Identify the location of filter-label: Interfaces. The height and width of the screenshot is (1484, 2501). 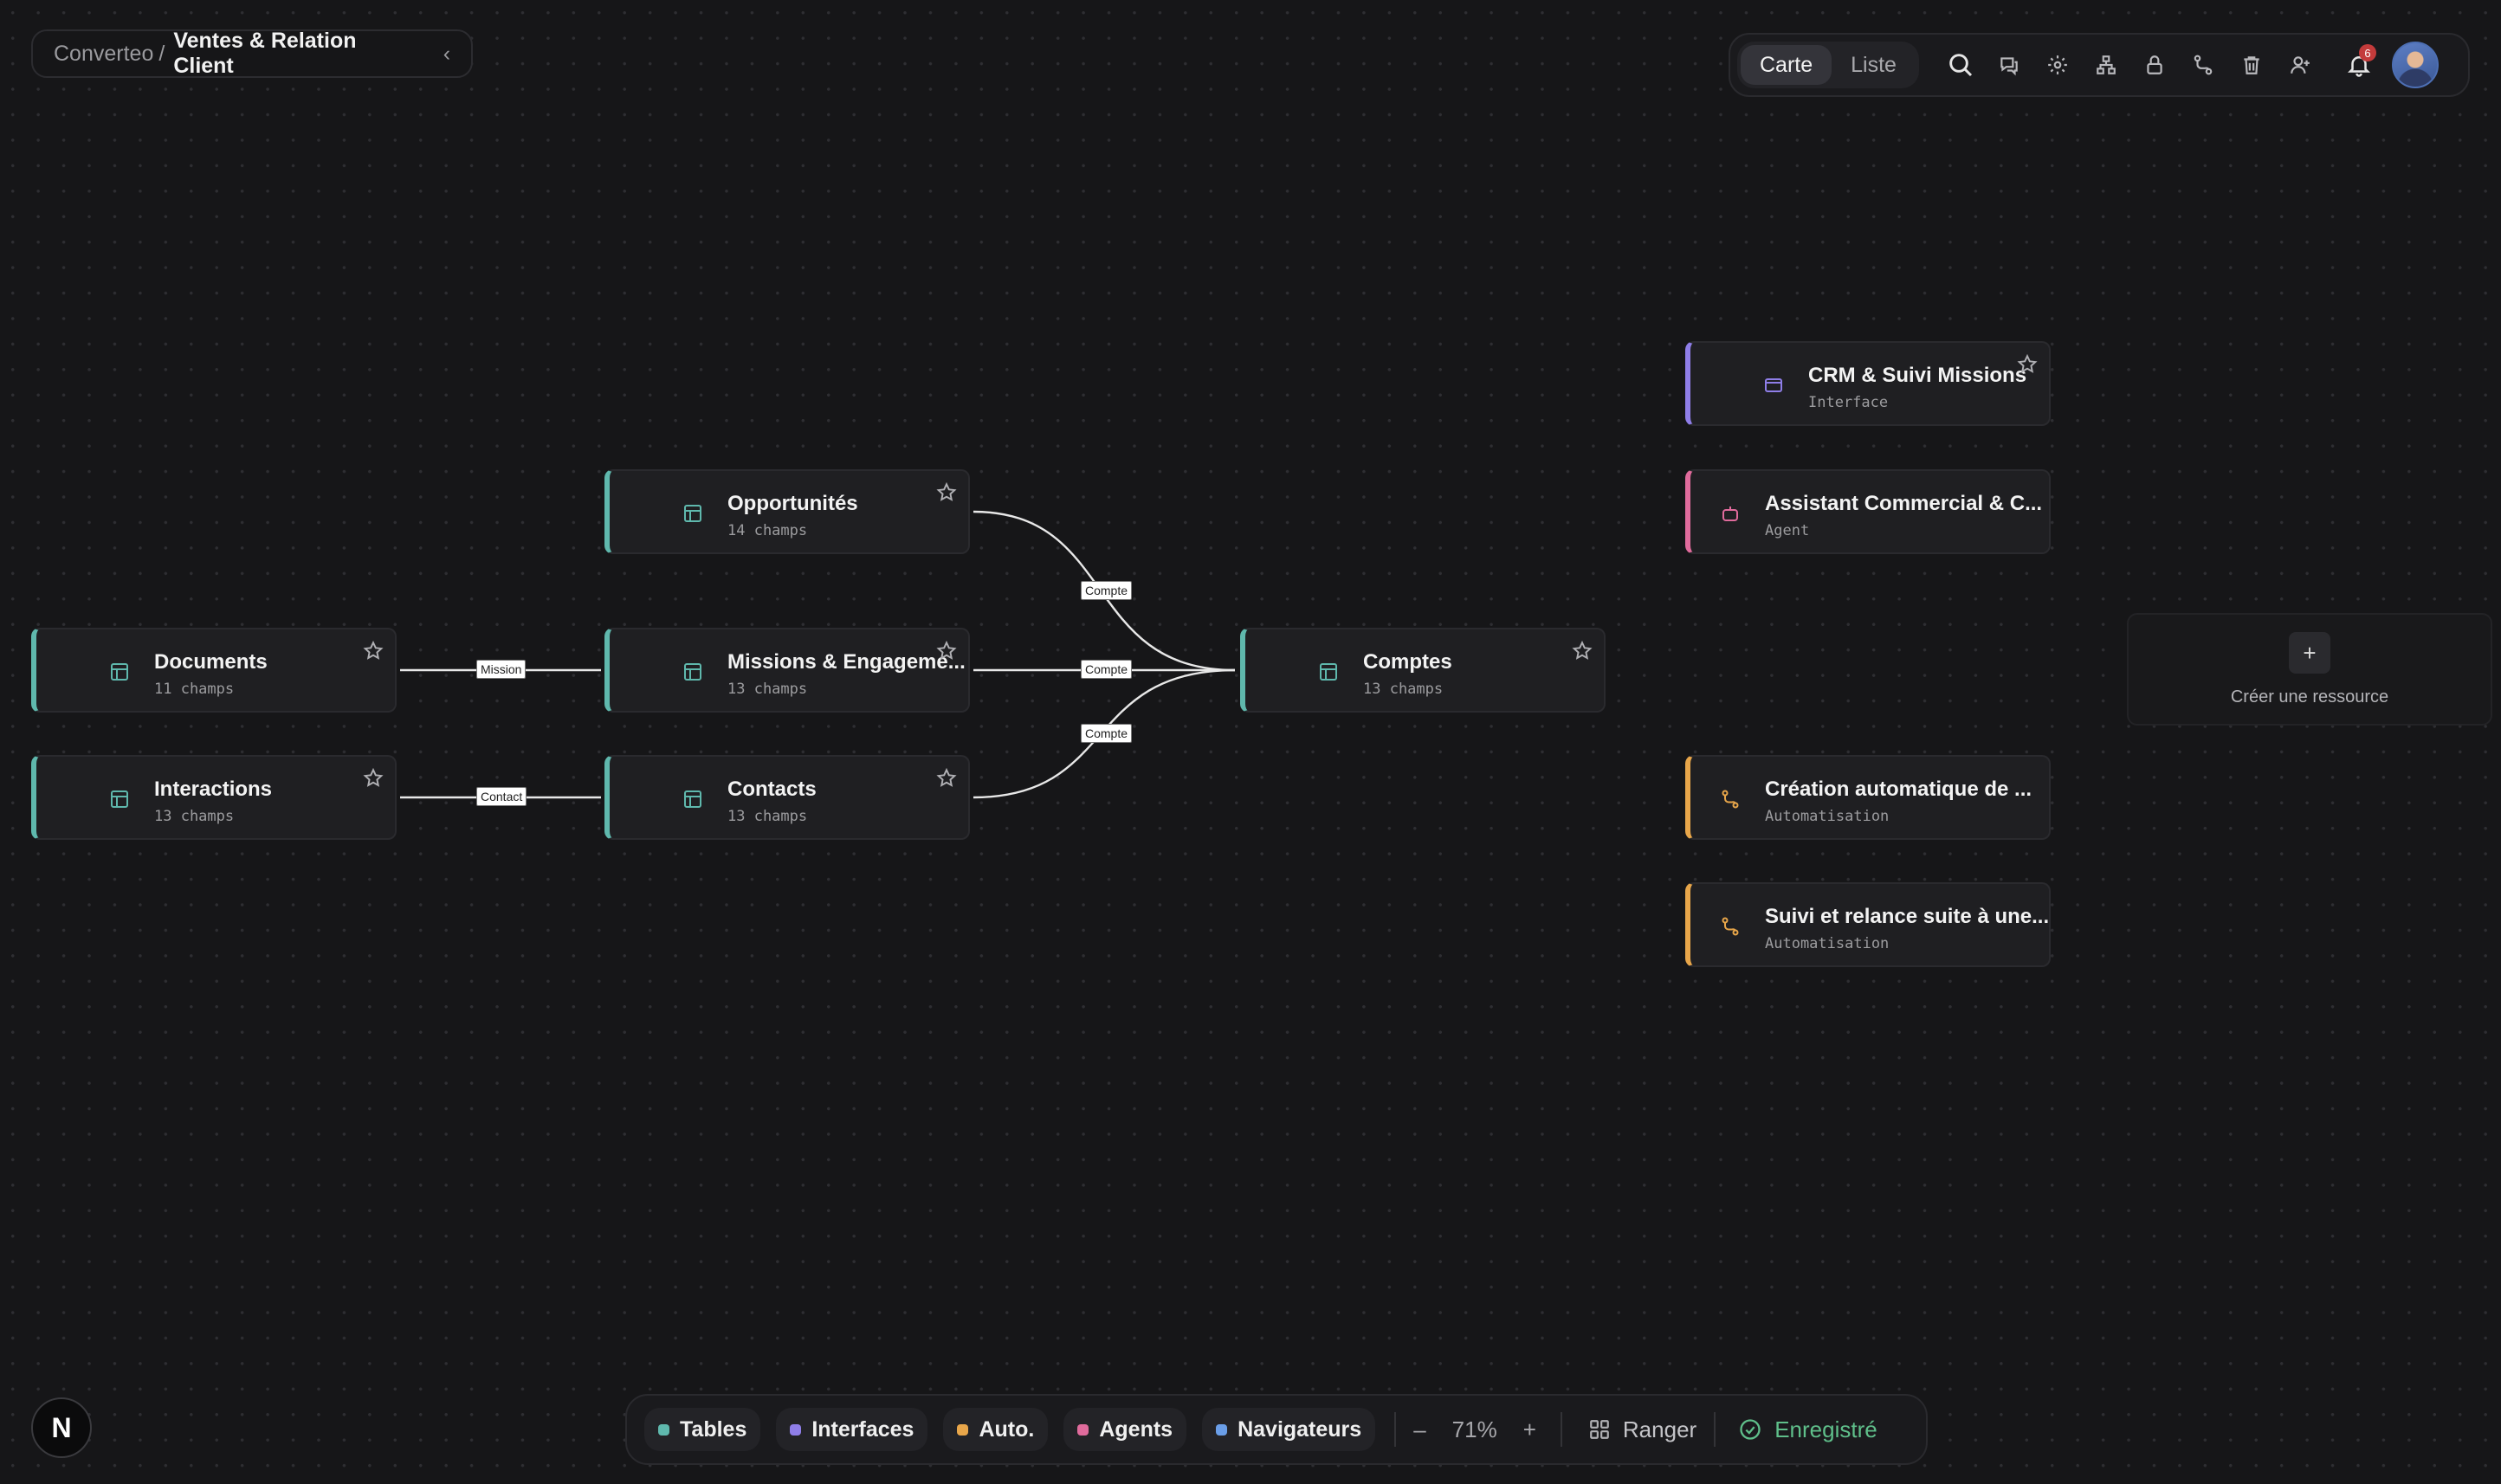
(862, 1429).